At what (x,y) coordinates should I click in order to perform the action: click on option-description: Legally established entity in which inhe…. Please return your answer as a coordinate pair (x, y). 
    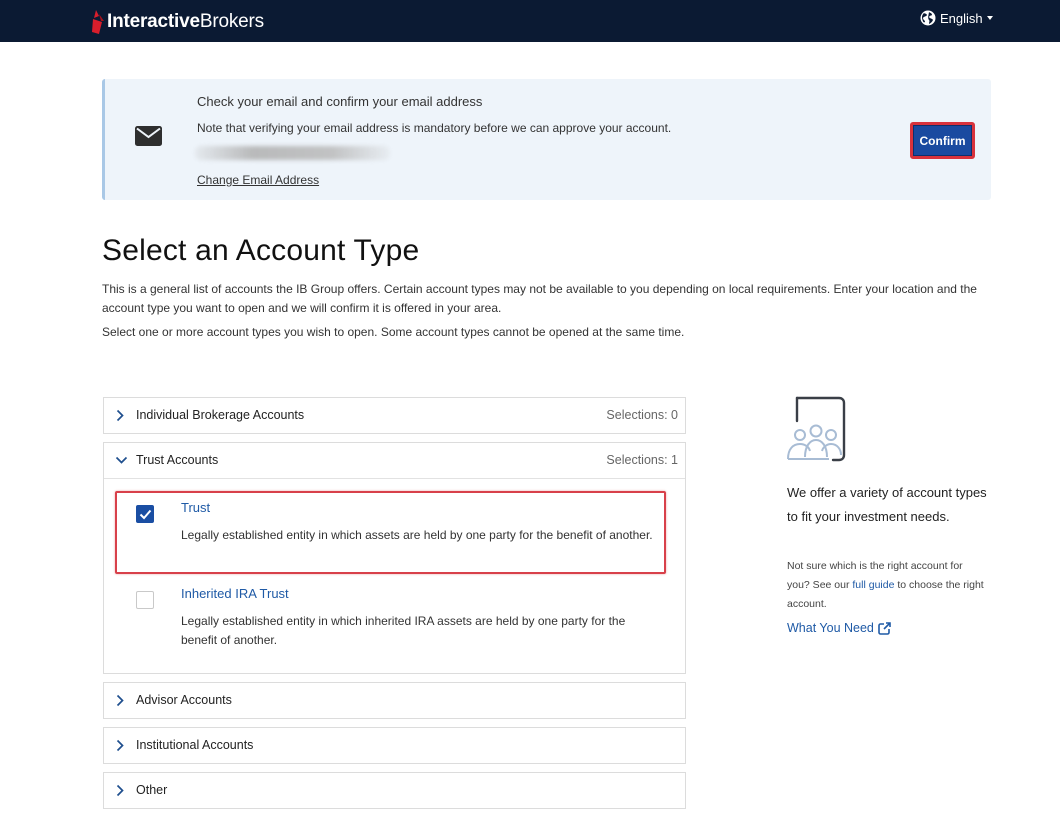
    Looking at the image, I should click on (403, 630).